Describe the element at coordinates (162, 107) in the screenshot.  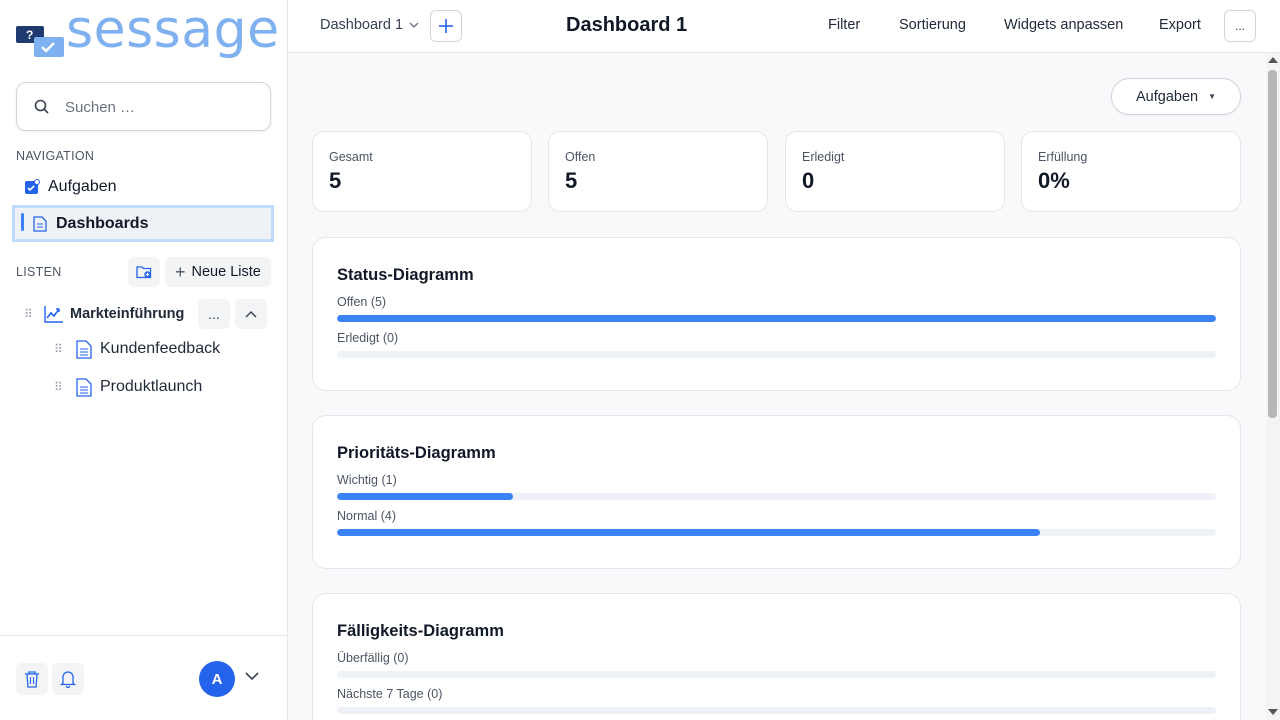
I see `search-input` at that location.